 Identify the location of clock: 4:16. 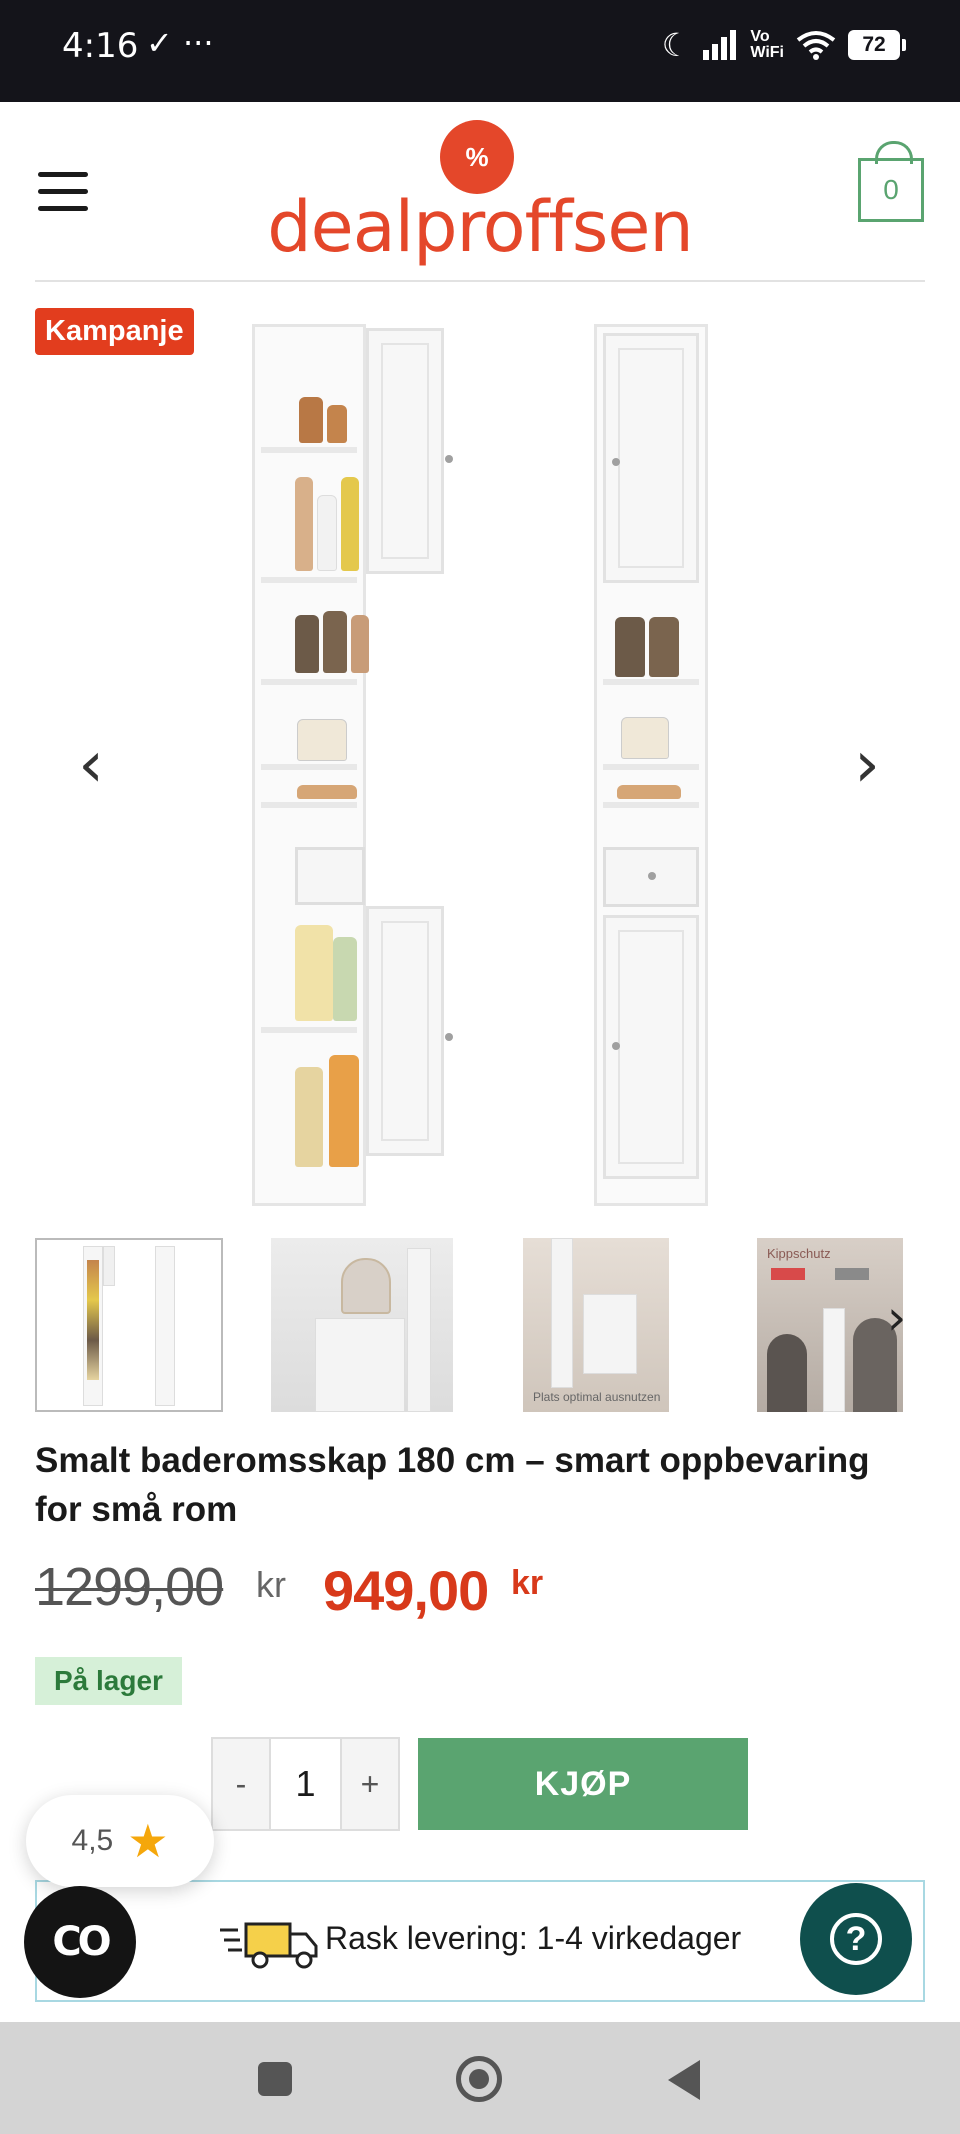
(100, 46).